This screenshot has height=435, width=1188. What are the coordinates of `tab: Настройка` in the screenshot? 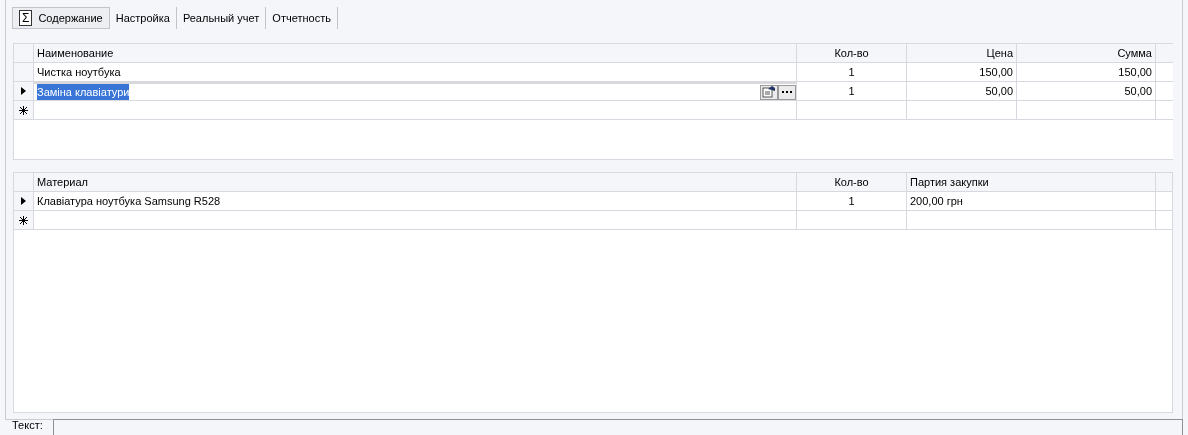 It's located at (143, 18).